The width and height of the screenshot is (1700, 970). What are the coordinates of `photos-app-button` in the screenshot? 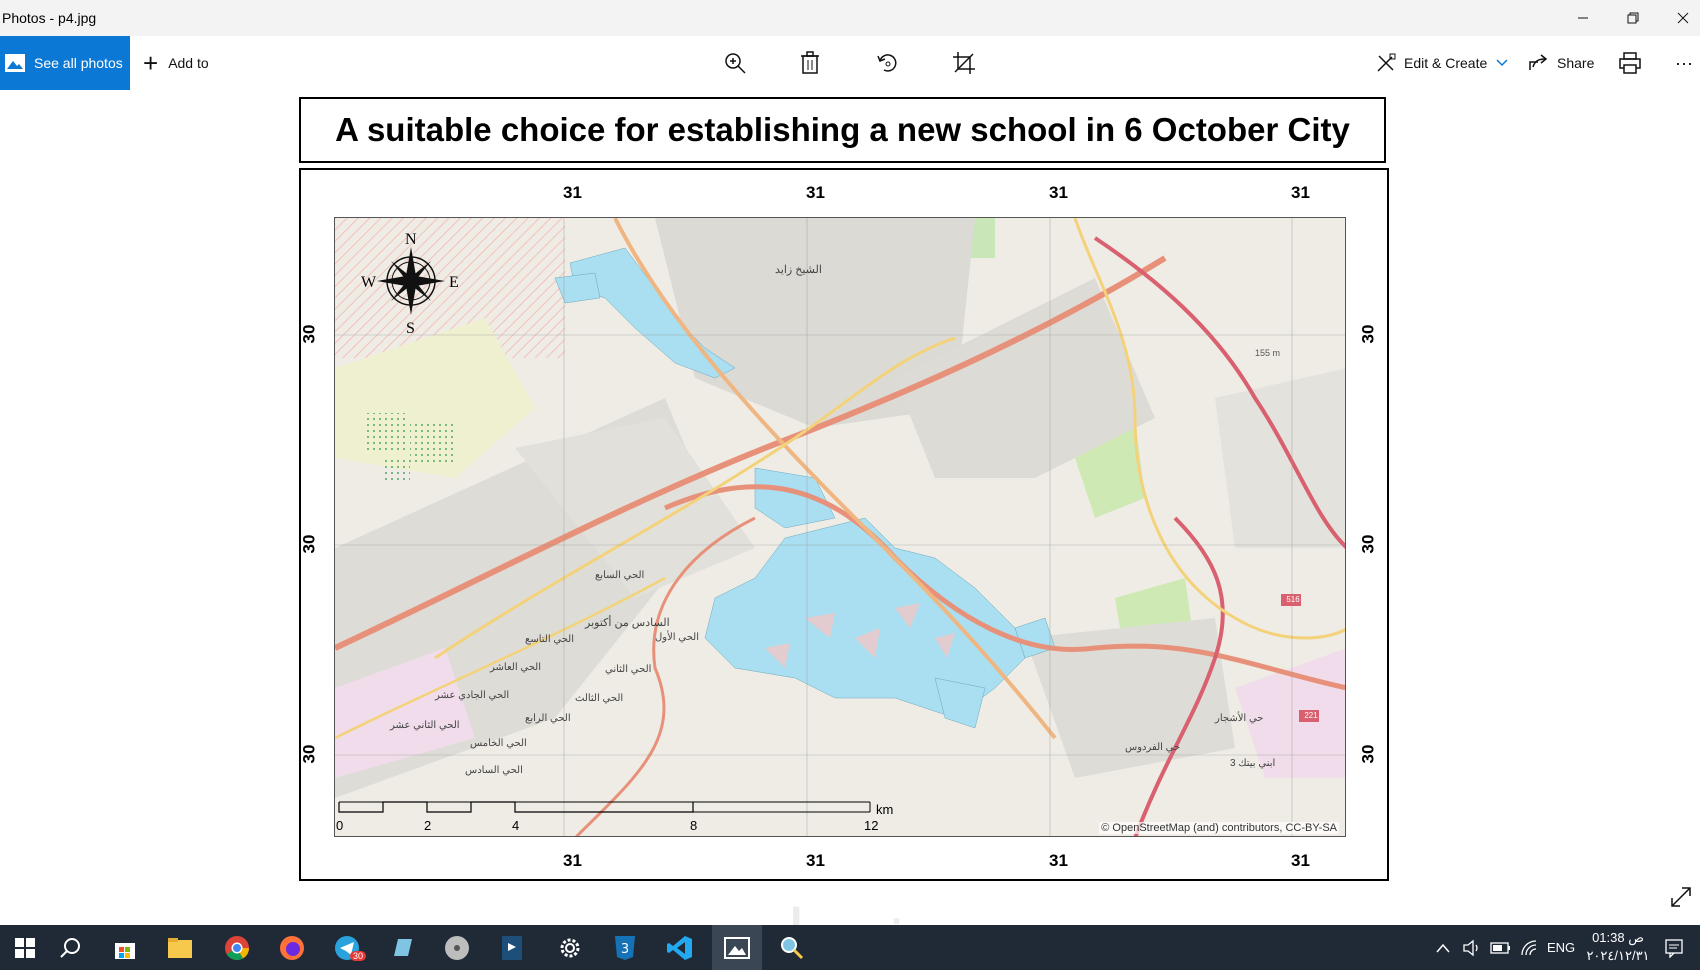 It's located at (737, 947).